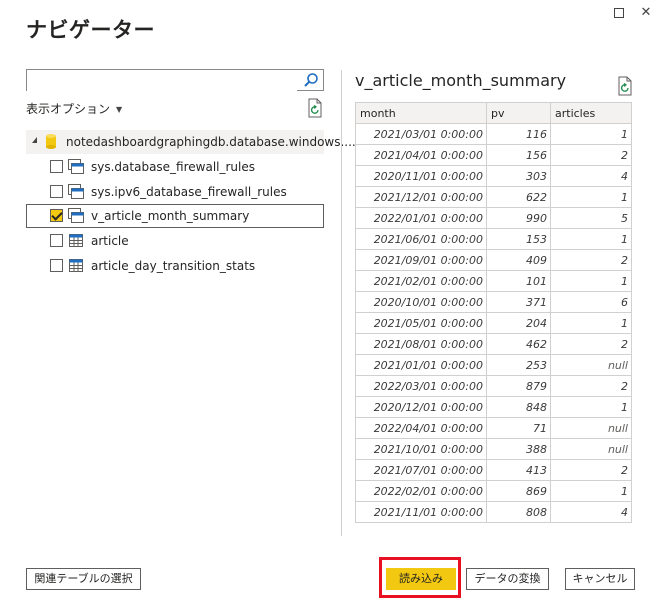 The image size is (663, 605). What do you see at coordinates (175, 216) in the screenshot?
I see `tree-item-v-article-month-summary: v_article_month_summary` at bounding box center [175, 216].